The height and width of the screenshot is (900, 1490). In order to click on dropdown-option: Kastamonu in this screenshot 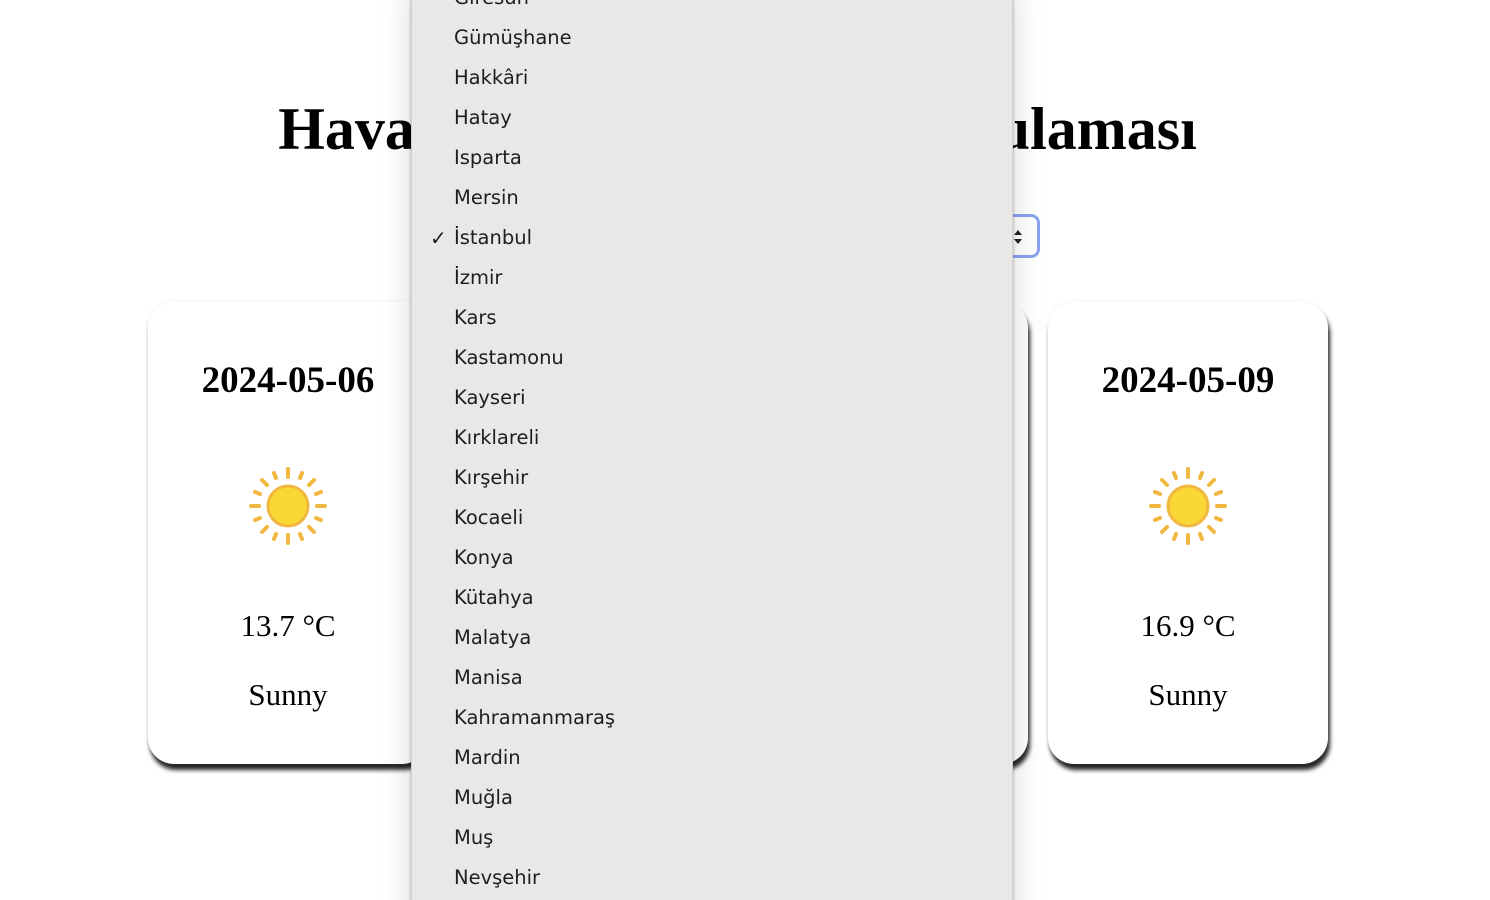, I will do `click(712, 358)`.